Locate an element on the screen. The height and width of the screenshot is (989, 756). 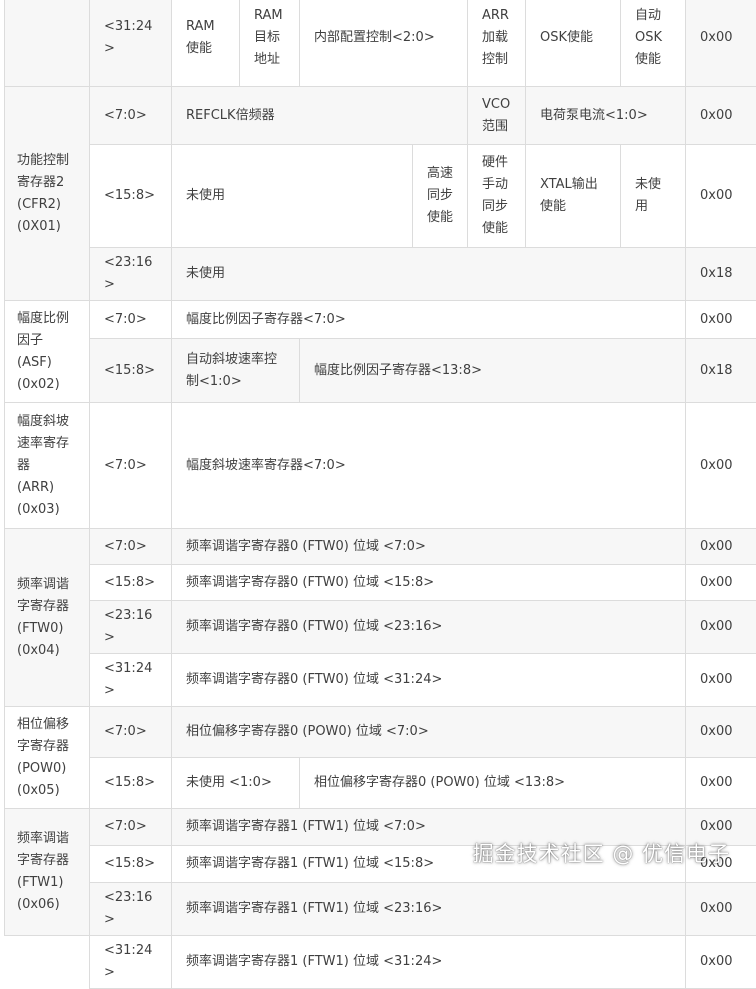
bit-field-cell: 频率调谐字寄存器1 (FTW1) 位域 <7:0> is located at coordinates (429, 827).